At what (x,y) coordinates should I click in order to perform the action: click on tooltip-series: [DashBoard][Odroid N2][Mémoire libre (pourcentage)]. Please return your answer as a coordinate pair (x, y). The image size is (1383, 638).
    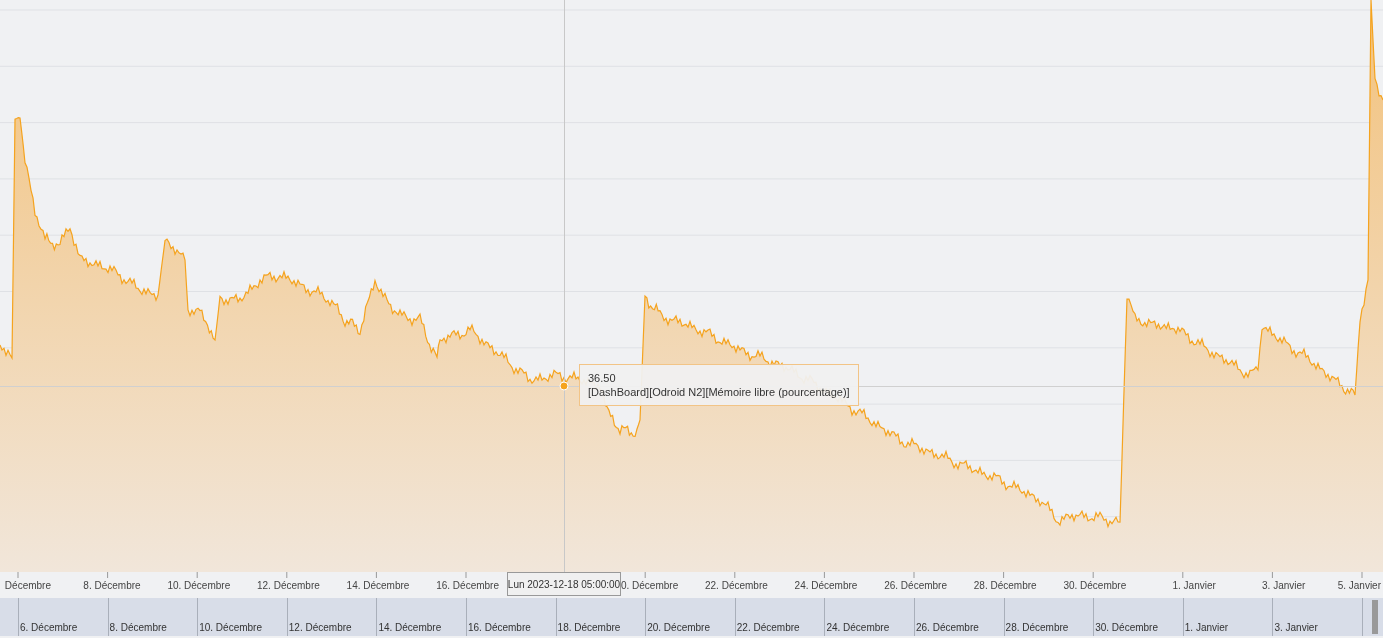
    Looking at the image, I should click on (719, 392).